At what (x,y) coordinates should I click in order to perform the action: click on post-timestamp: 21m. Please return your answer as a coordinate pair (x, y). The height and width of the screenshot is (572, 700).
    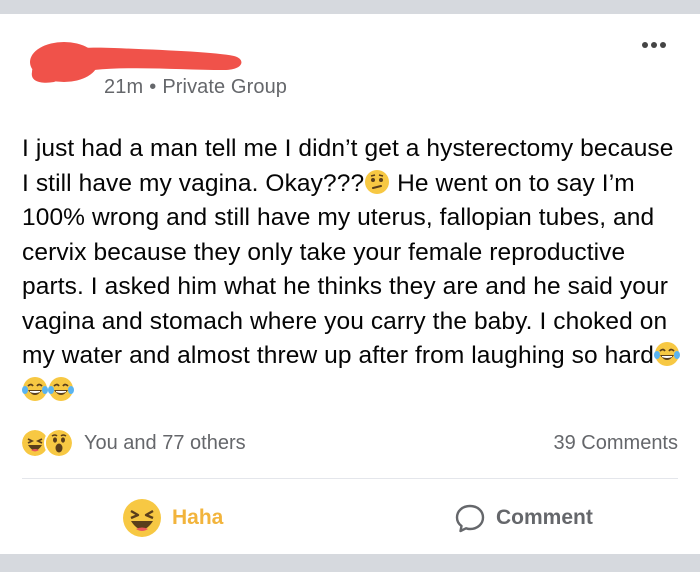
    Looking at the image, I should click on (123, 87).